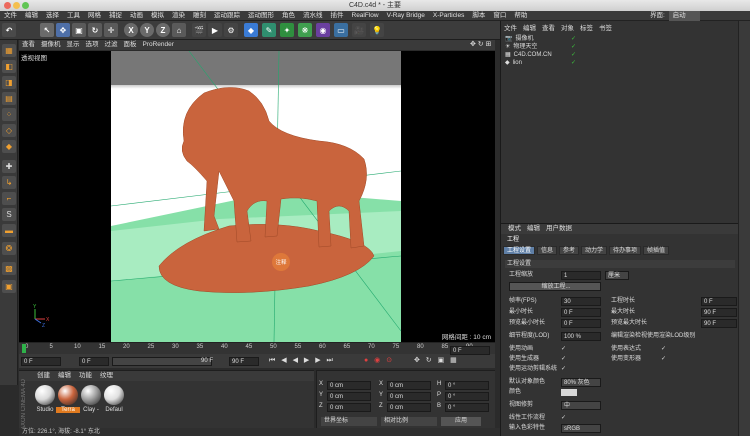 The height and width of the screenshot is (436, 750). I want to click on motion-system-checkbox: ✓, so click(564, 369).